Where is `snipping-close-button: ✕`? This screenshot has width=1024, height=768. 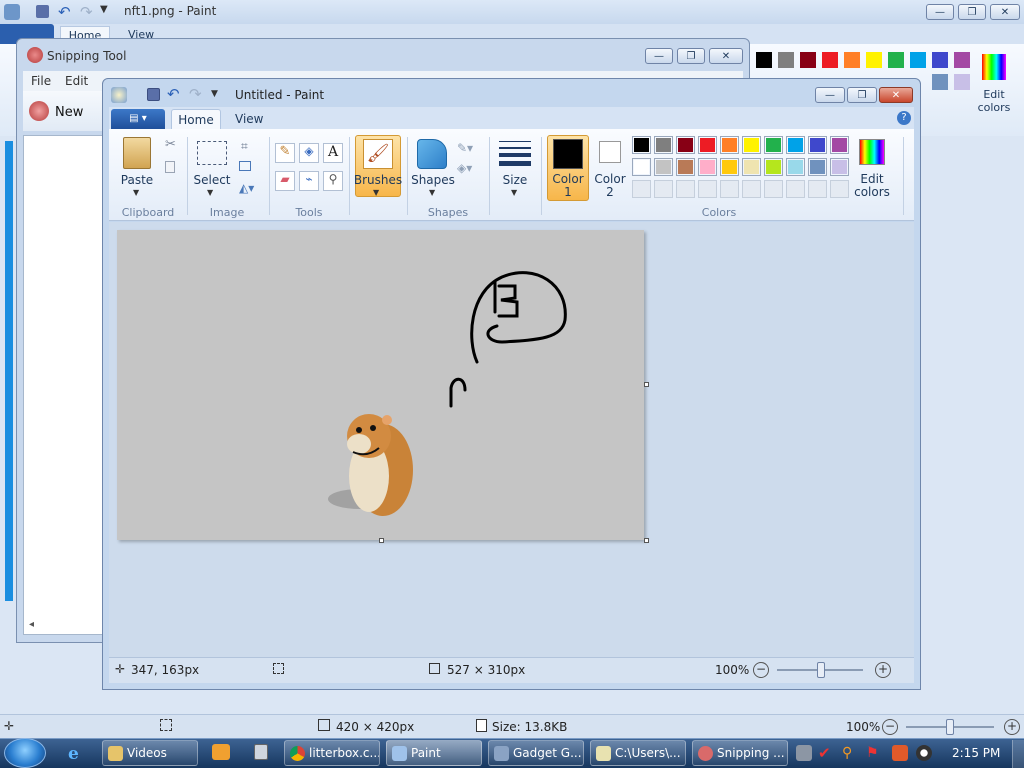
snipping-close-button: ✕ is located at coordinates (726, 56).